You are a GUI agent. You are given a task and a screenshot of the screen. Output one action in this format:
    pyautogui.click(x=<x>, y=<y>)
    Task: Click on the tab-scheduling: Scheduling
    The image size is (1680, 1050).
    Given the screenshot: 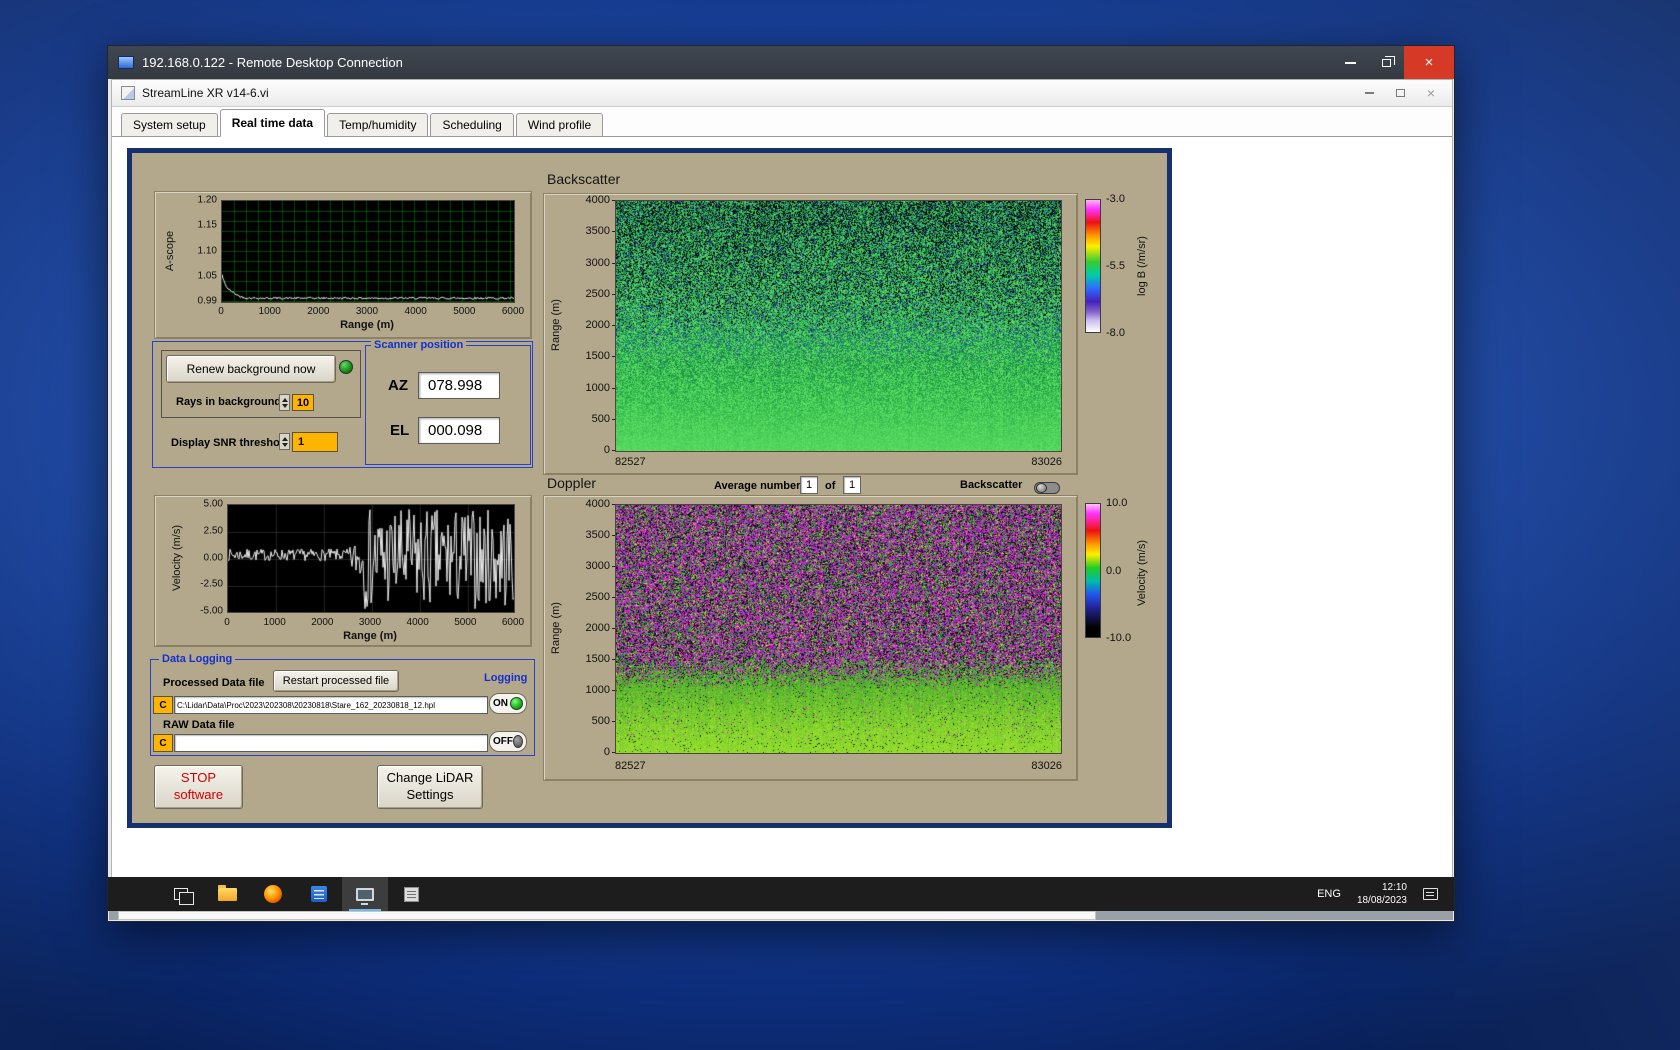 What is the action you would take?
    pyautogui.click(x=472, y=124)
    